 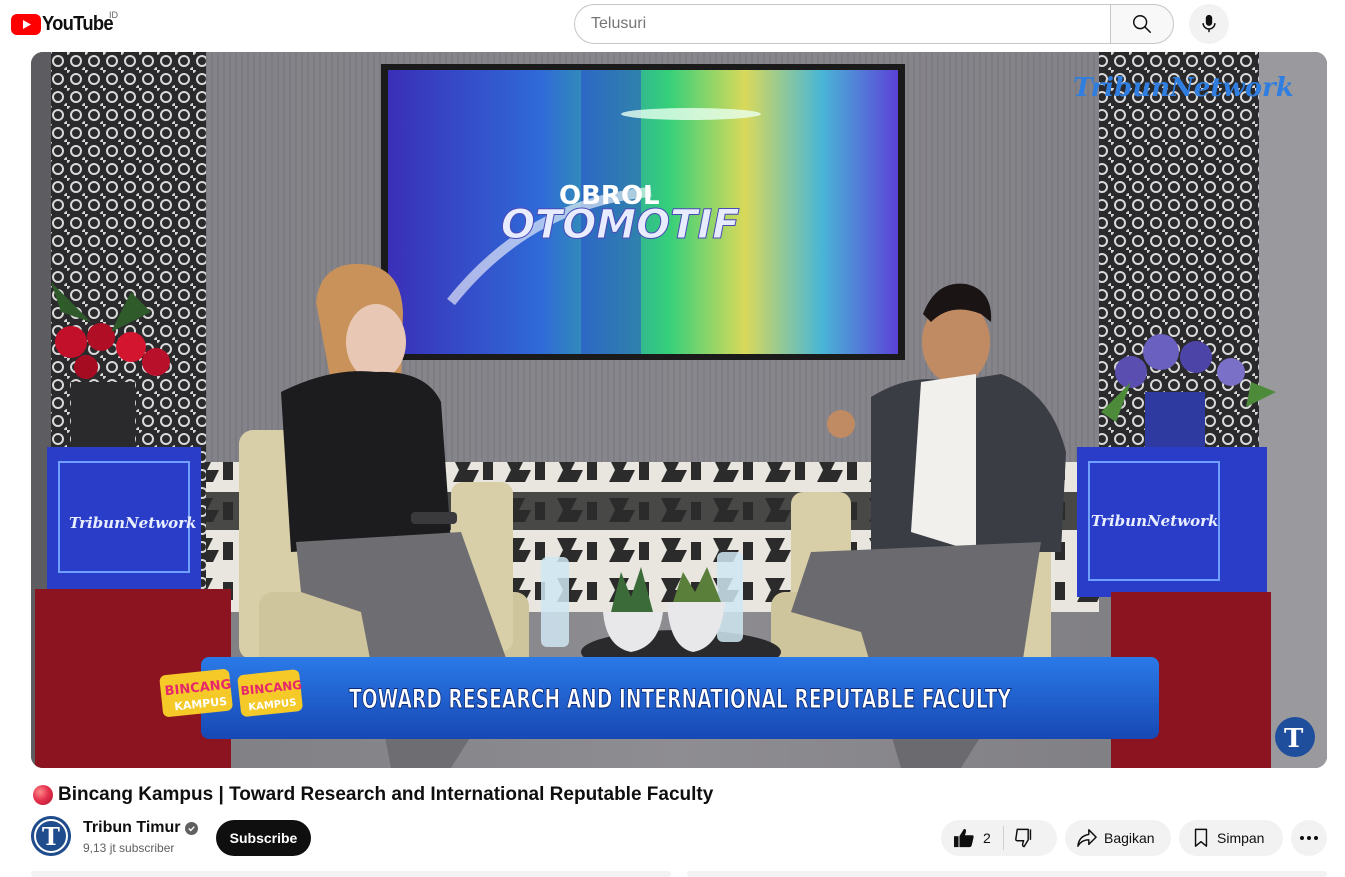 What do you see at coordinates (1201, 837) in the screenshot?
I see `bookmark-icon` at bounding box center [1201, 837].